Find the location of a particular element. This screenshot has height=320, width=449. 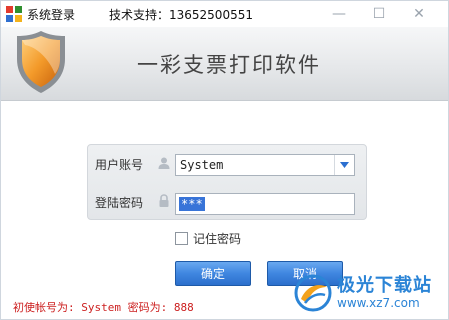

minimize-icon: — is located at coordinates (339, 14).